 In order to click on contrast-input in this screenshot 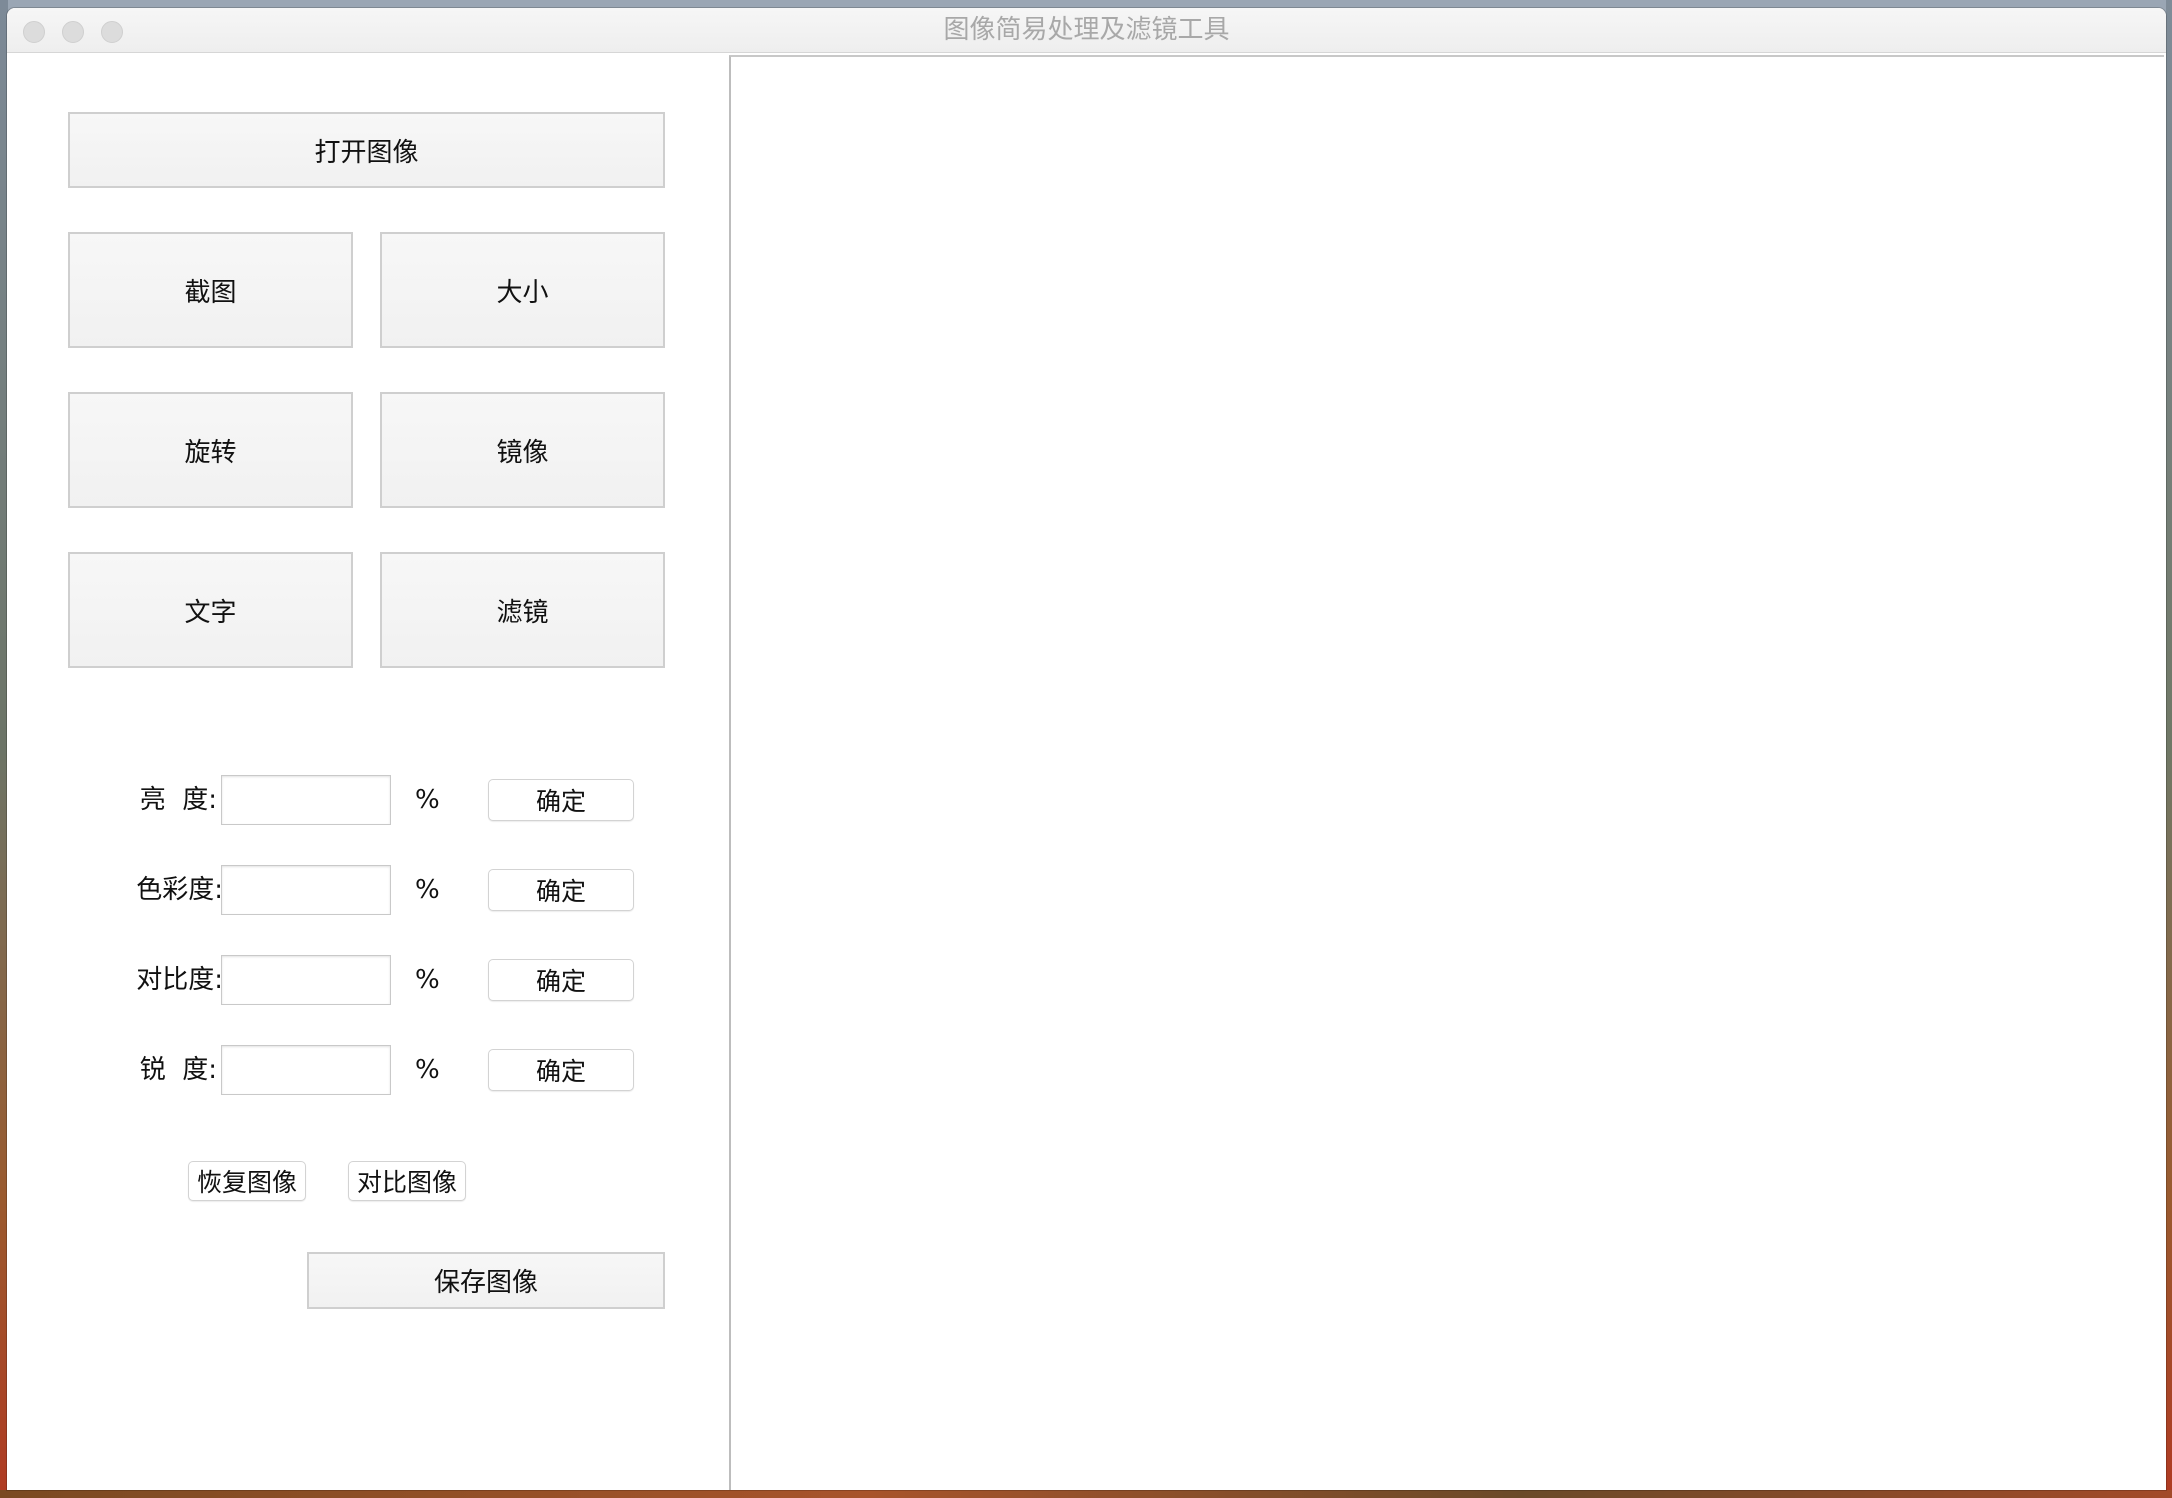, I will do `click(306, 980)`.